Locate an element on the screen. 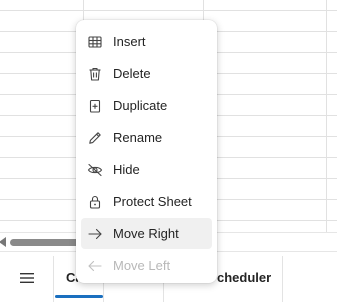  menu-item-duplicate: Duplicate is located at coordinates (146, 105).